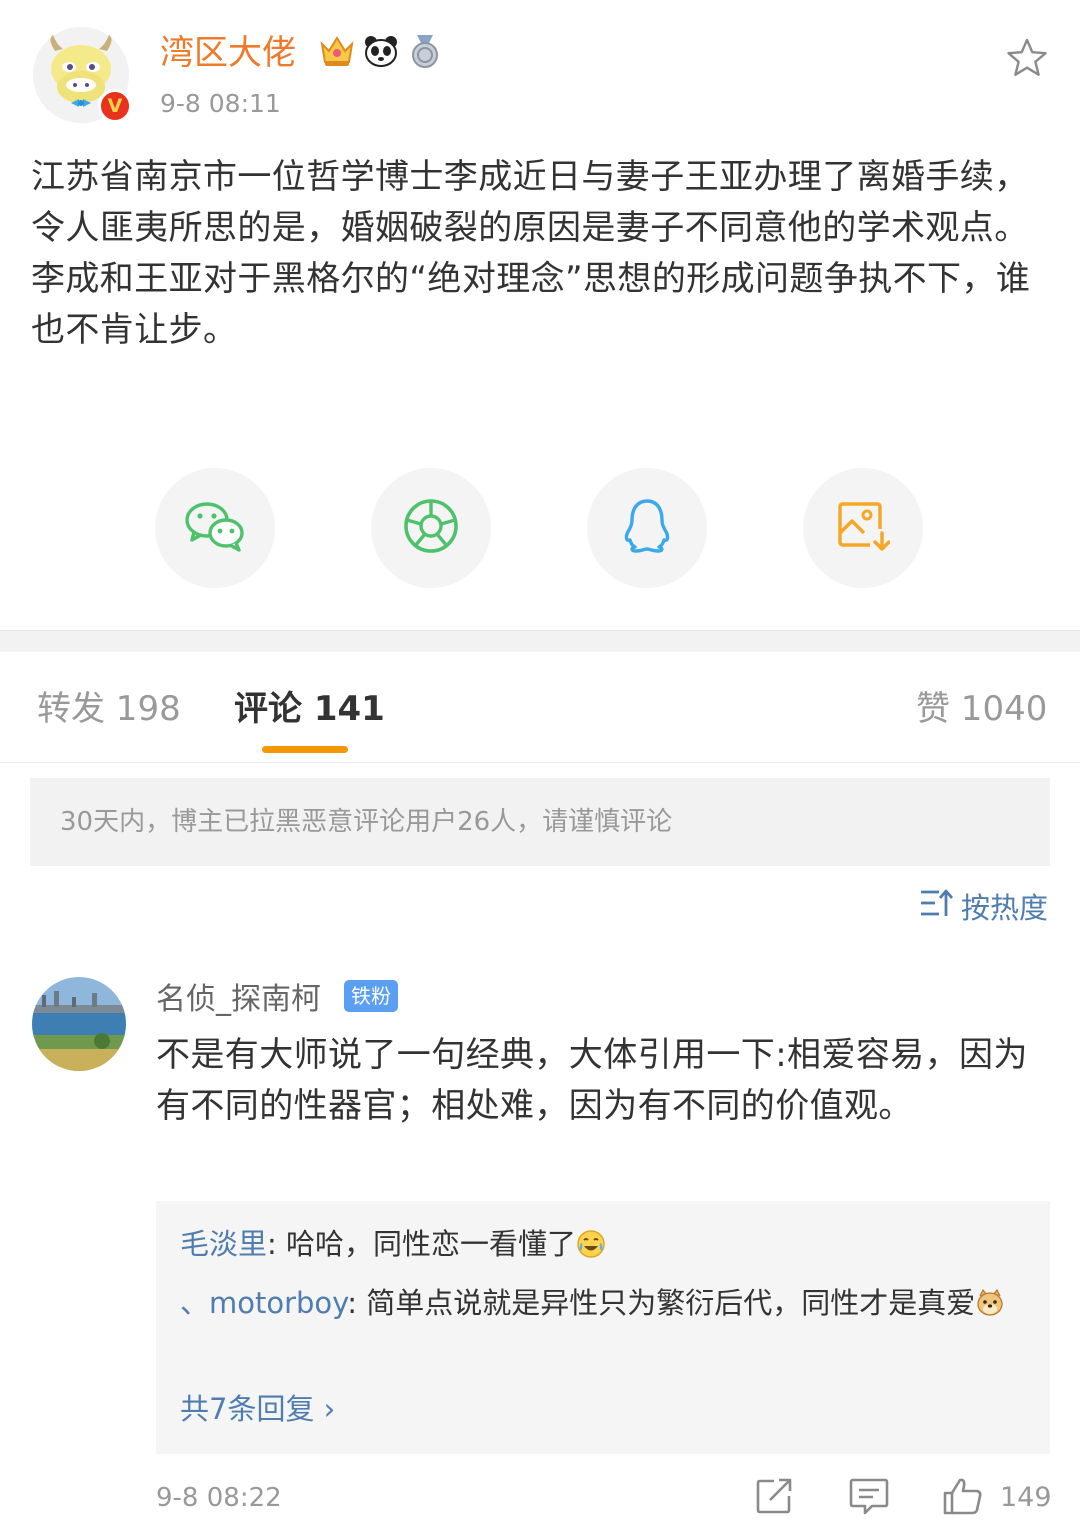 The width and height of the screenshot is (1080, 1538). What do you see at coordinates (981, 709) in the screenshot?
I see `tab-like: 赞 1040` at bounding box center [981, 709].